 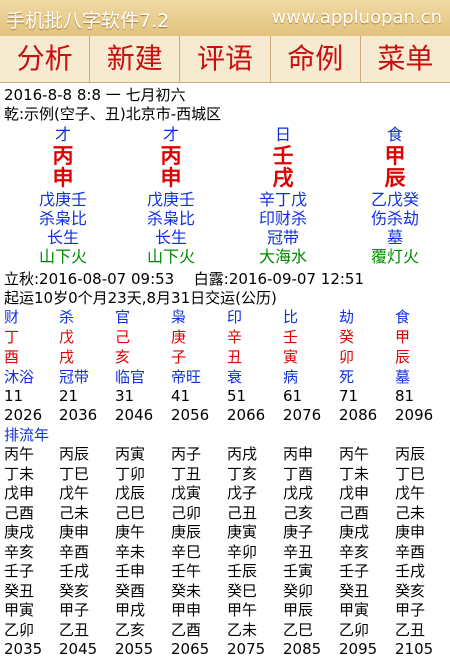 What do you see at coordinates (199, 591) in the screenshot?
I see `liunian-cell: 癸未` at bounding box center [199, 591].